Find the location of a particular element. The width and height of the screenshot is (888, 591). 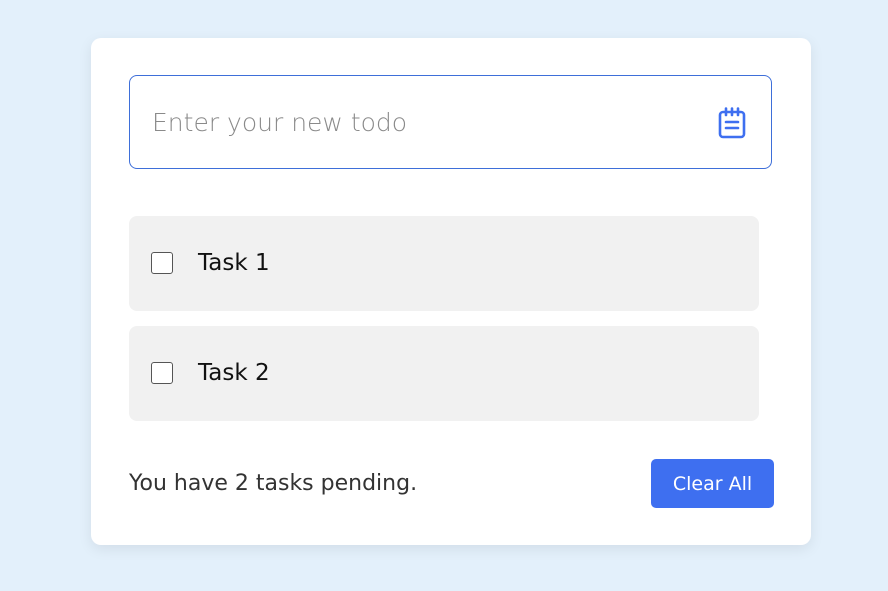

todo-input is located at coordinates (422, 122).